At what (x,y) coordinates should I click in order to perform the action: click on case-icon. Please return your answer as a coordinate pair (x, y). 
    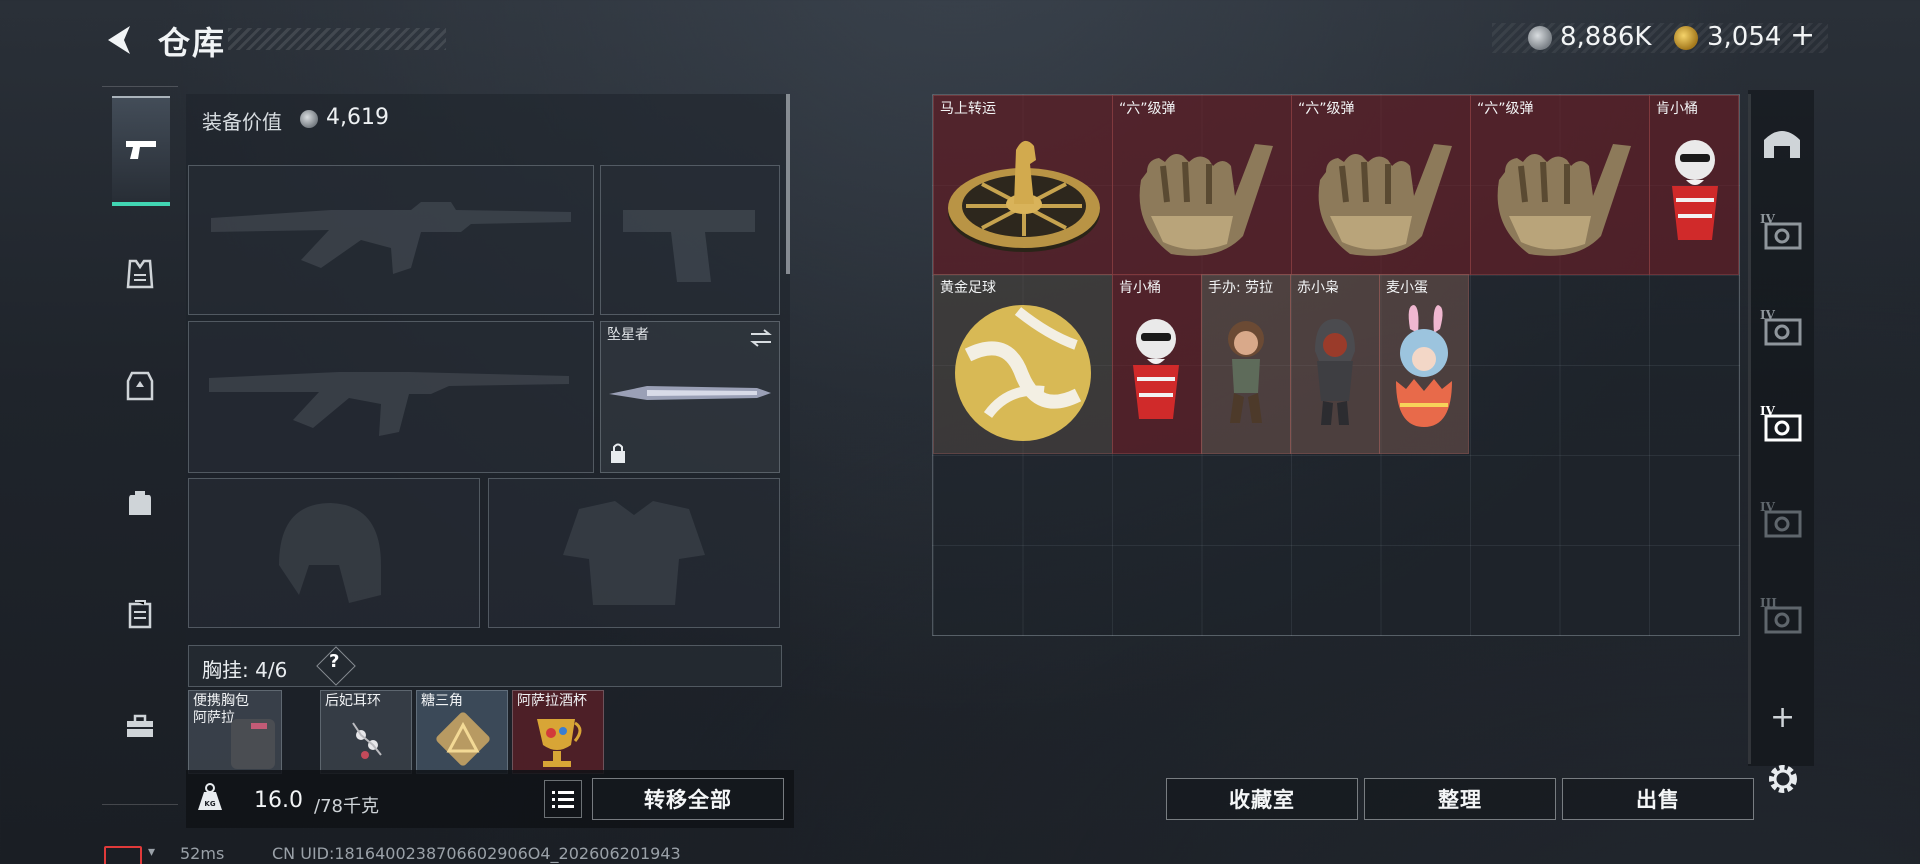
    Looking at the image, I should click on (140, 614).